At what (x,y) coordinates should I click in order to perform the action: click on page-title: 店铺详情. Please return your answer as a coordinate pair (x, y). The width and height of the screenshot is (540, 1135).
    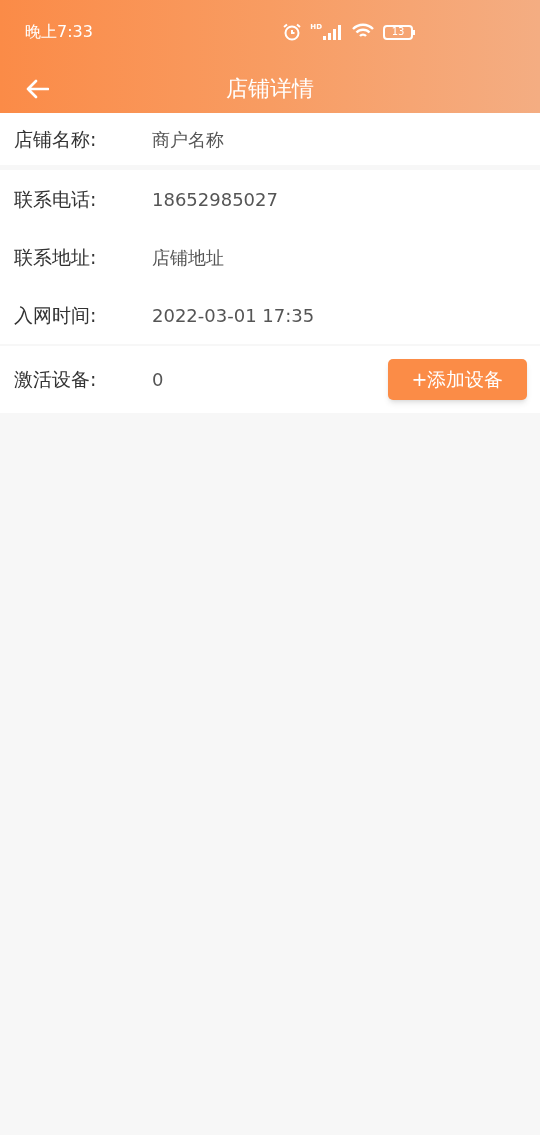
    Looking at the image, I should click on (270, 89).